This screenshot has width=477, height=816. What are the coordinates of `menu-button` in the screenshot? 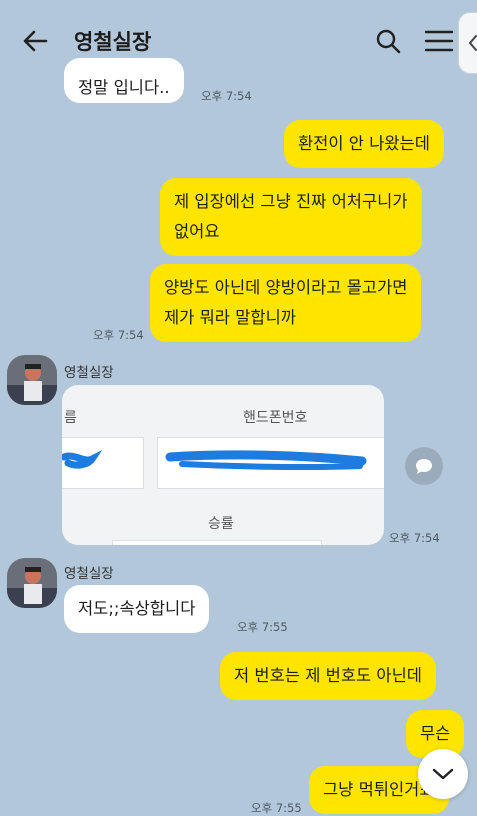 It's located at (439, 41).